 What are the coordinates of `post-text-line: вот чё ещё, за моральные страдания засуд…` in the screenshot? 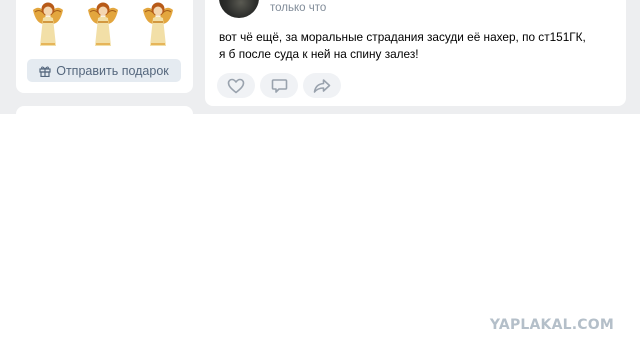 It's located at (402, 37).